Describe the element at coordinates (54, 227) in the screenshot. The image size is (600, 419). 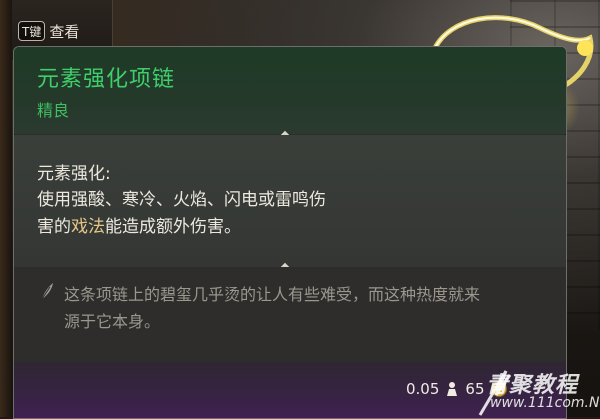
I see `effect-text: 害的` at that location.